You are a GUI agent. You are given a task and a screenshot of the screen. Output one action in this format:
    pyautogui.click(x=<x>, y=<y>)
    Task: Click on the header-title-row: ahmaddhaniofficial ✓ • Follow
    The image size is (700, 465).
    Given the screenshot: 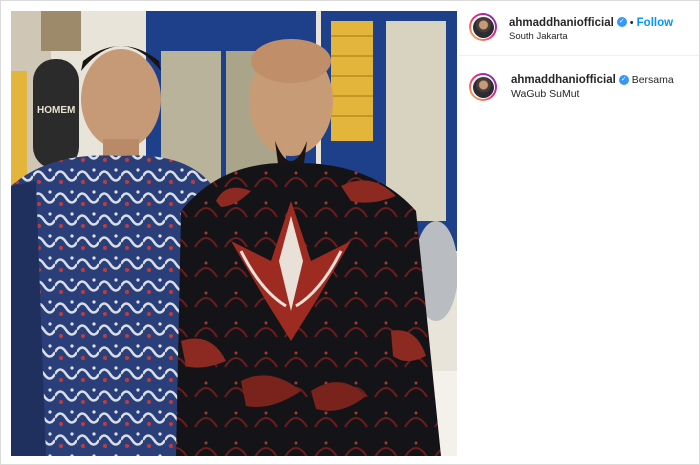 What is the action you would take?
    pyautogui.click(x=591, y=22)
    